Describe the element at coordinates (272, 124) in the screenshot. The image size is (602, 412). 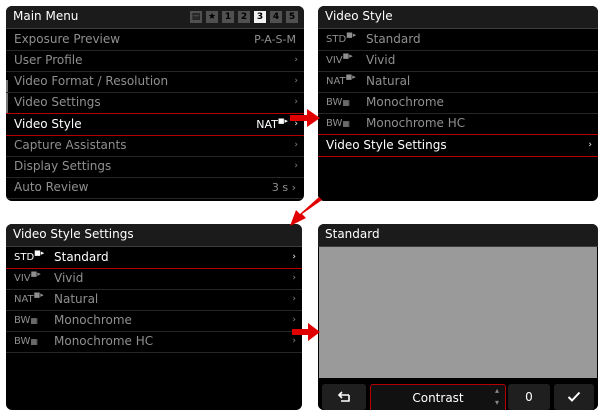
I see `menu-item-value: NAT■▸` at that location.